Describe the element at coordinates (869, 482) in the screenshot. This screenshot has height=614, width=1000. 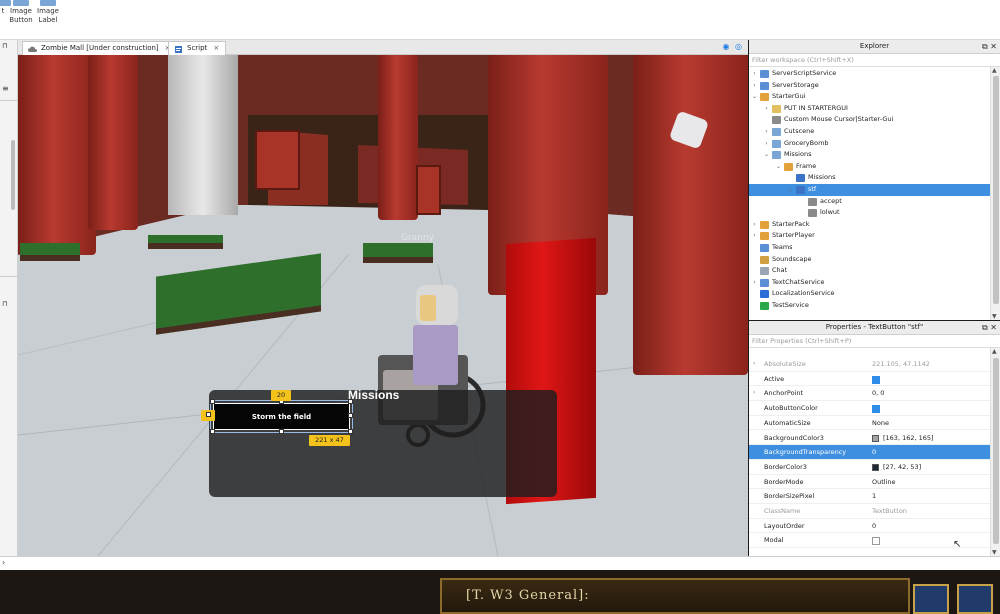
I see `property-row: BorderMode Outline` at that location.